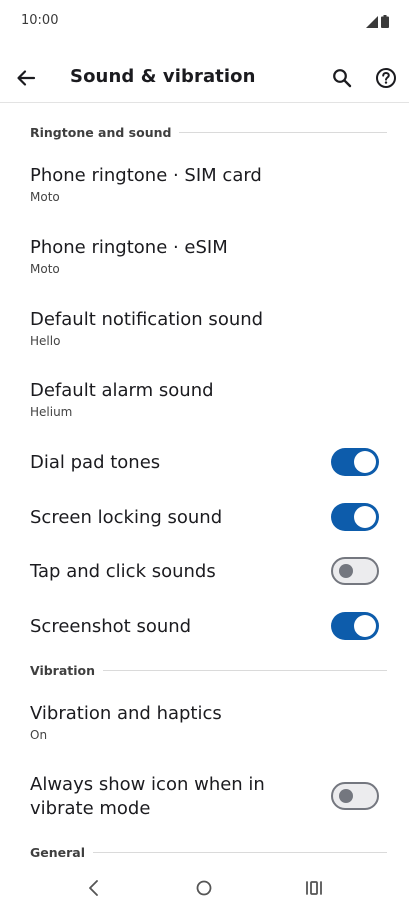 The width and height of the screenshot is (409, 910). I want to click on app-bar-divider, so click(204, 102).